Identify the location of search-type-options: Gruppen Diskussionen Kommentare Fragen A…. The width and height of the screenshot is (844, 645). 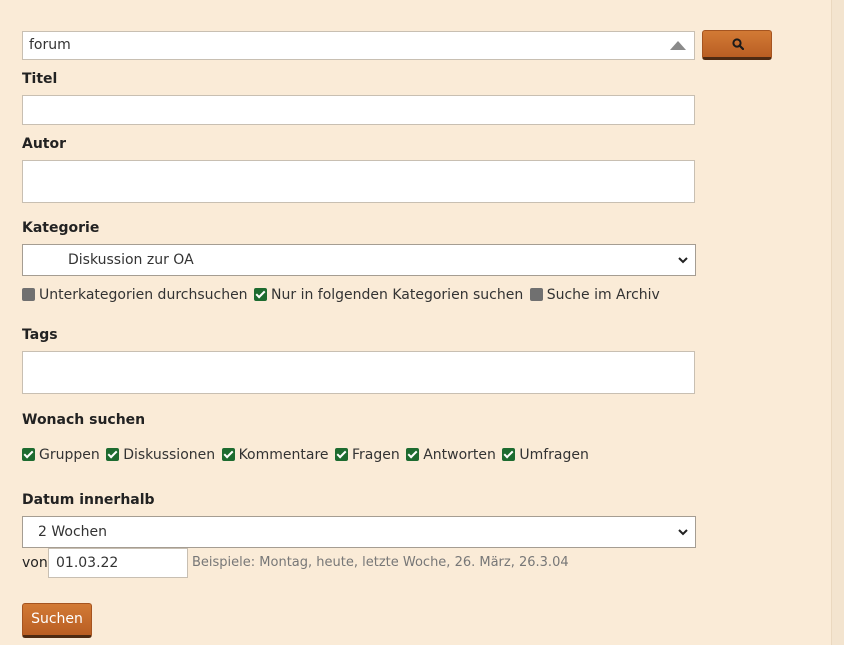
(306, 455).